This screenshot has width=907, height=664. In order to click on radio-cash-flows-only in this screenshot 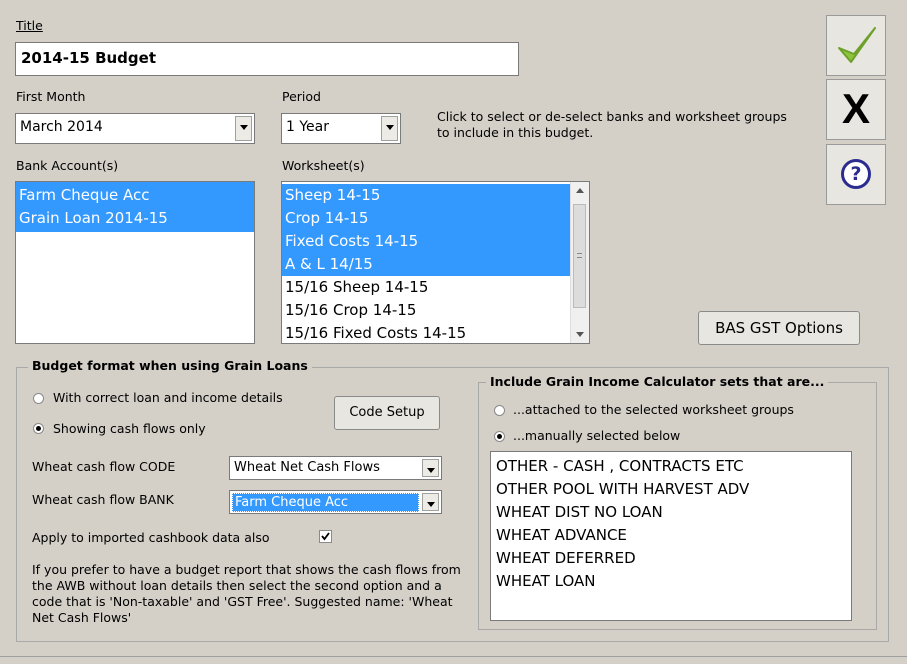, I will do `click(38, 428)`.